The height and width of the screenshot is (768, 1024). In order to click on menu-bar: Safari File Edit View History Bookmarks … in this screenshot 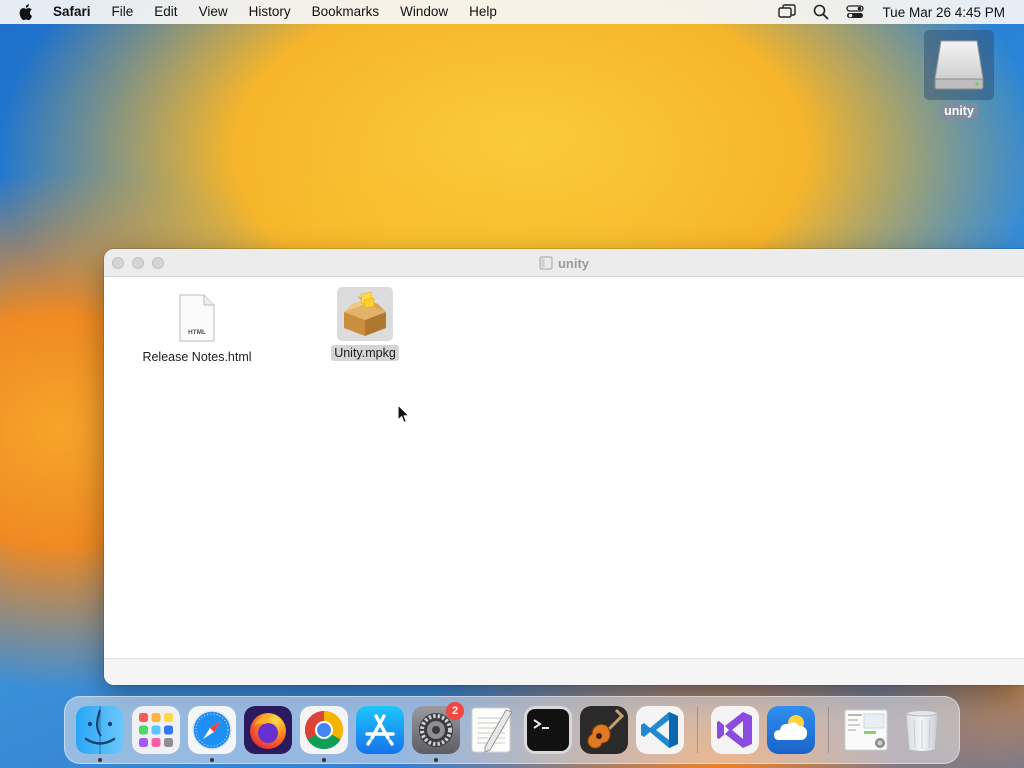, I will do `click(512, 12)`.